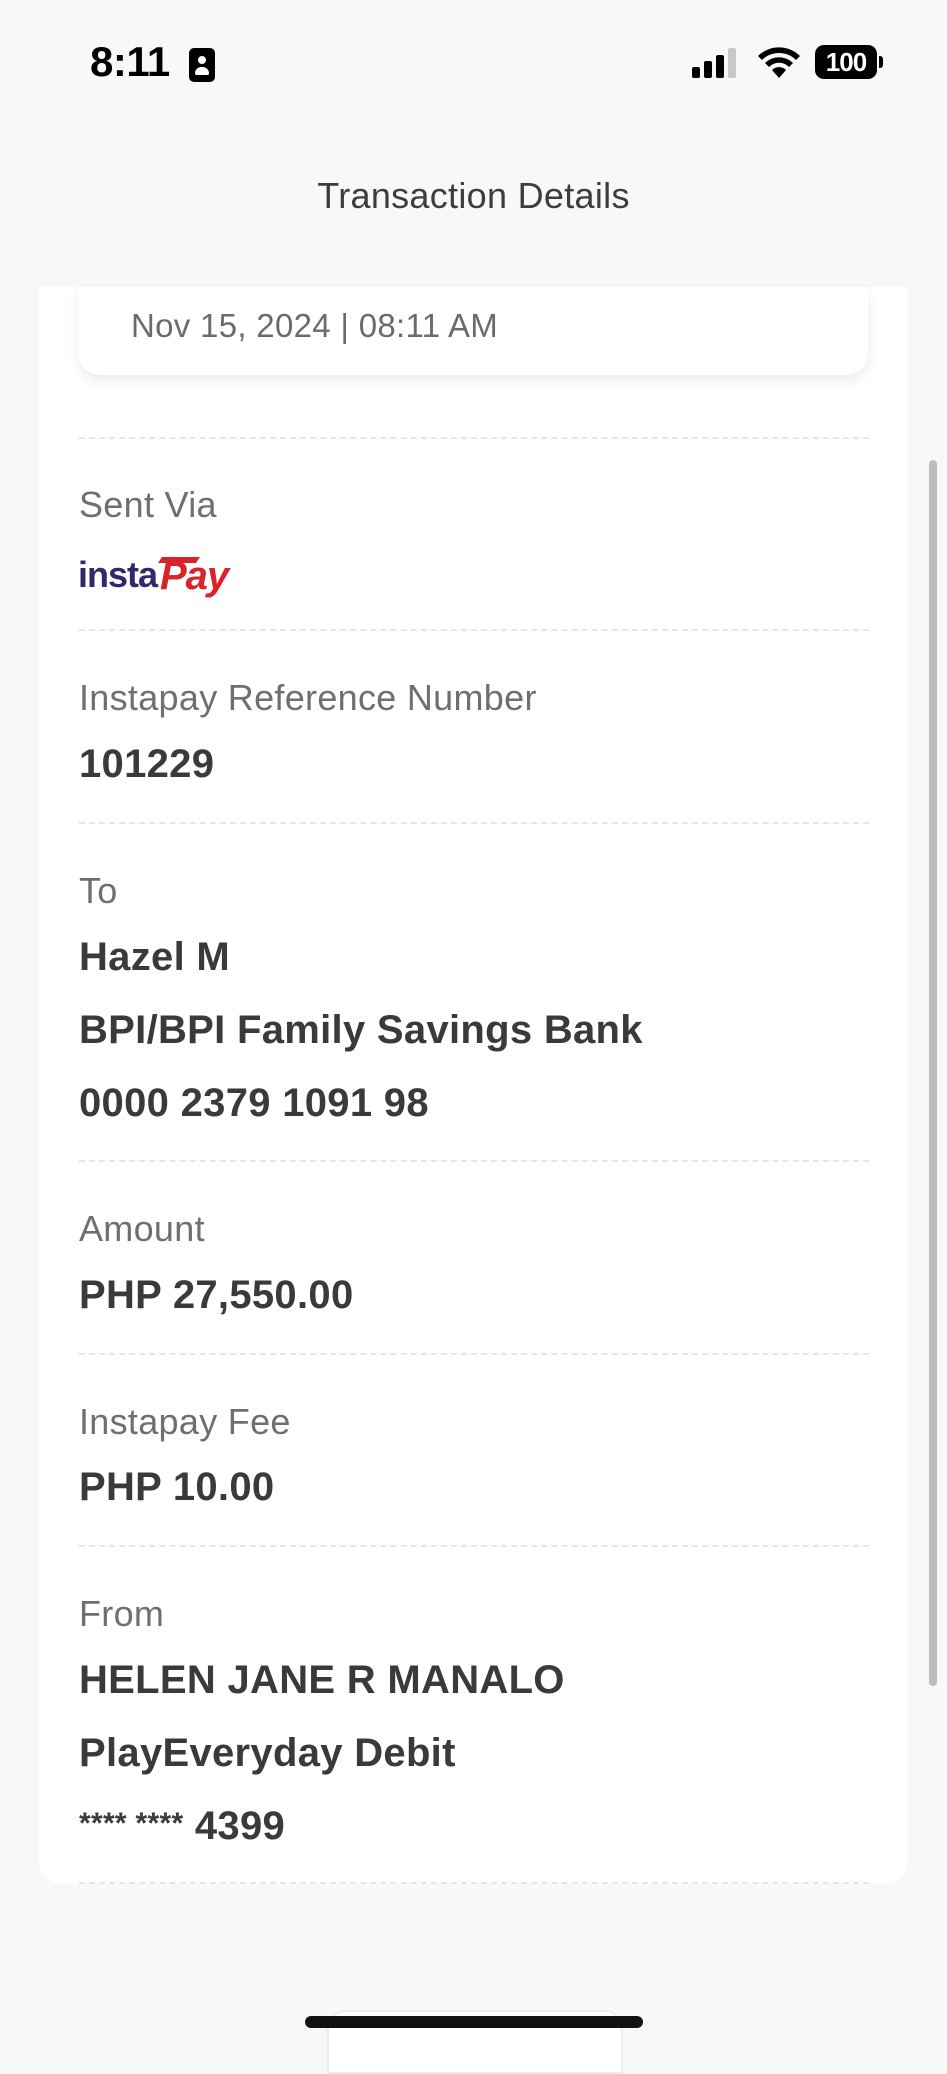 The height and width of the screenshot is (2074, 947). What do you see at coordinates (474, 2022) in the screenshot?
I see `home-indicator` at bounding box center [474, 2022].